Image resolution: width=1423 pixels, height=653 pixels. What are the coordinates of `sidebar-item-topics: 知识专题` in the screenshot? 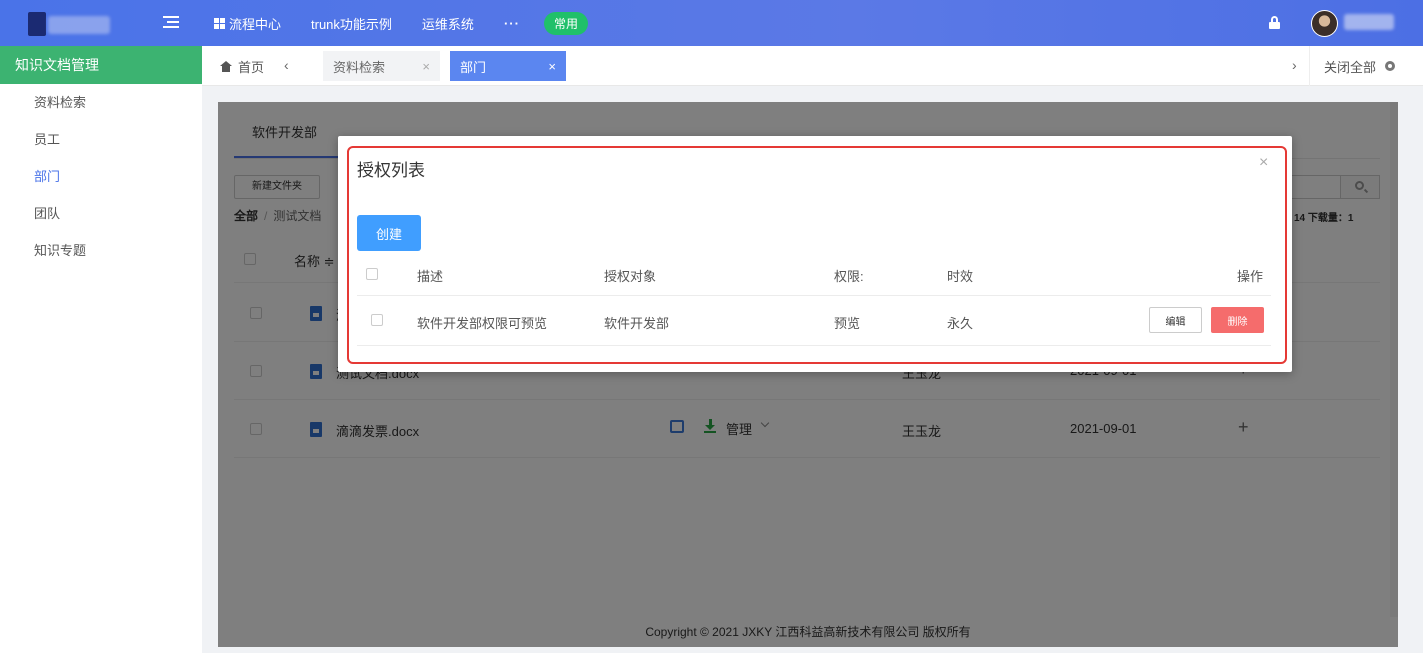 It's located at (101, 250).